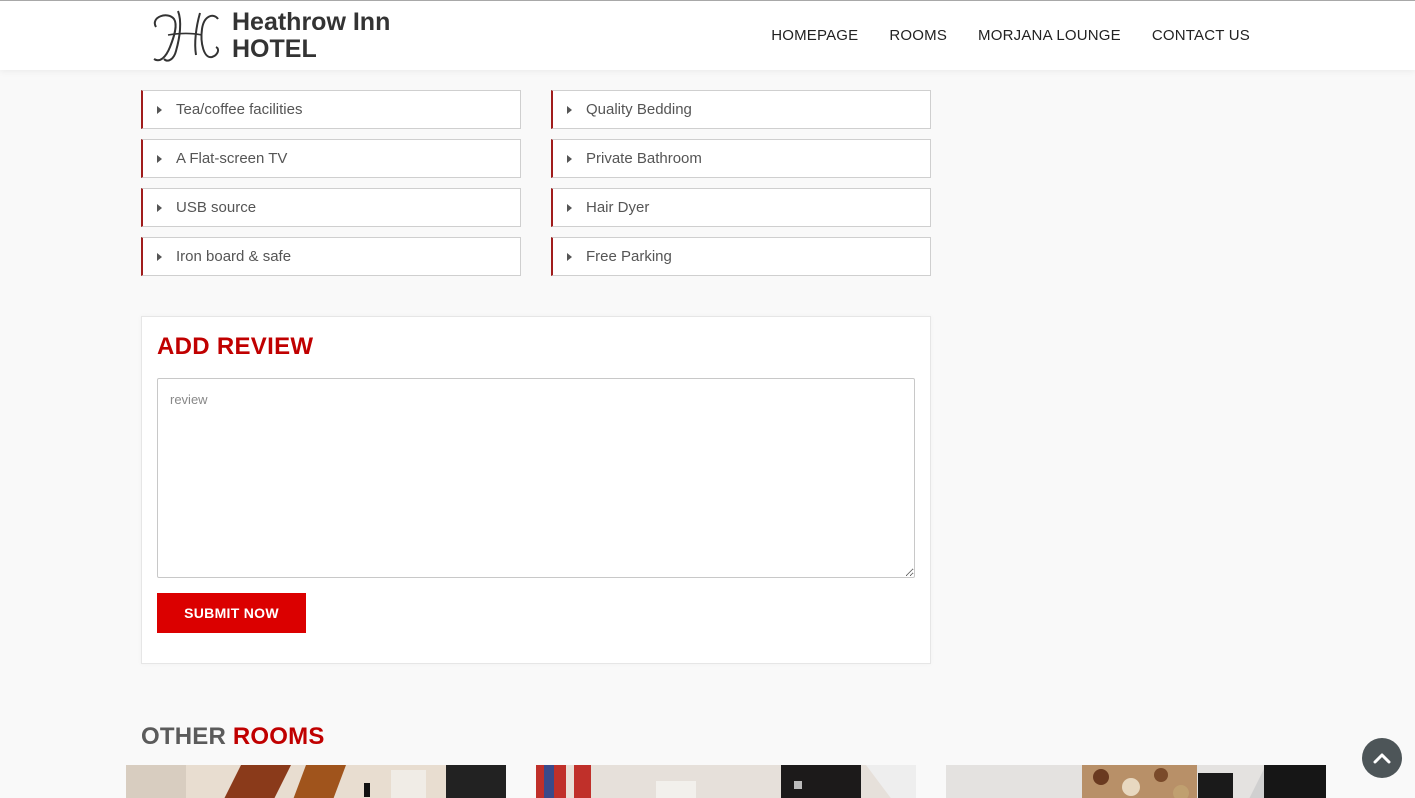  I want to click on other-rooms-heading: OTHER ROOMS, so click(233, 737).